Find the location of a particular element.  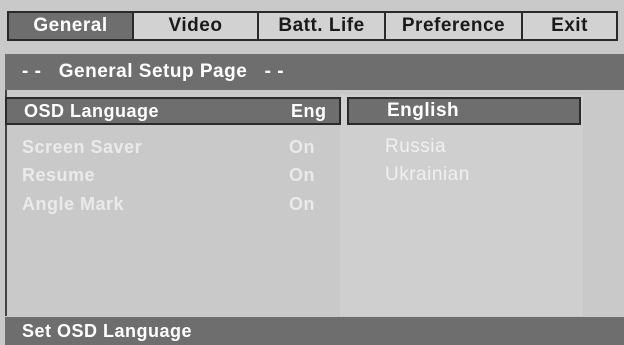

page-title: - - General Setup Page - - is located at coordinates (314, 72).